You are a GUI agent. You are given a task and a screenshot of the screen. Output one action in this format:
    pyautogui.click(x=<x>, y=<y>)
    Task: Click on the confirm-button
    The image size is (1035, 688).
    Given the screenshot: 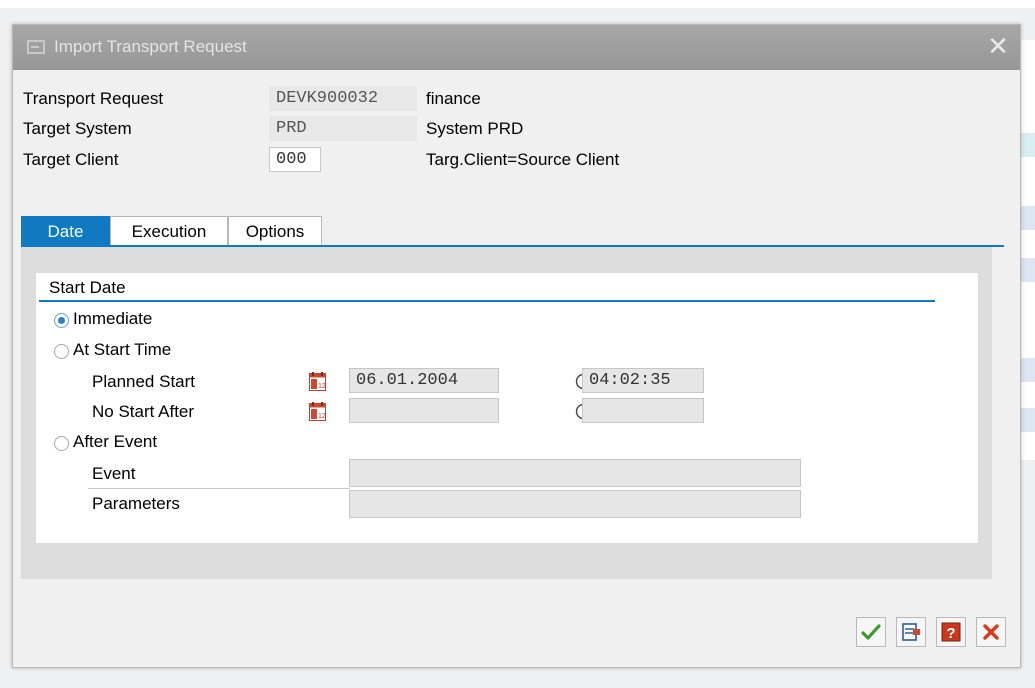 What is the action you would take?
    pyautogui.click(x=871, y=632)
    